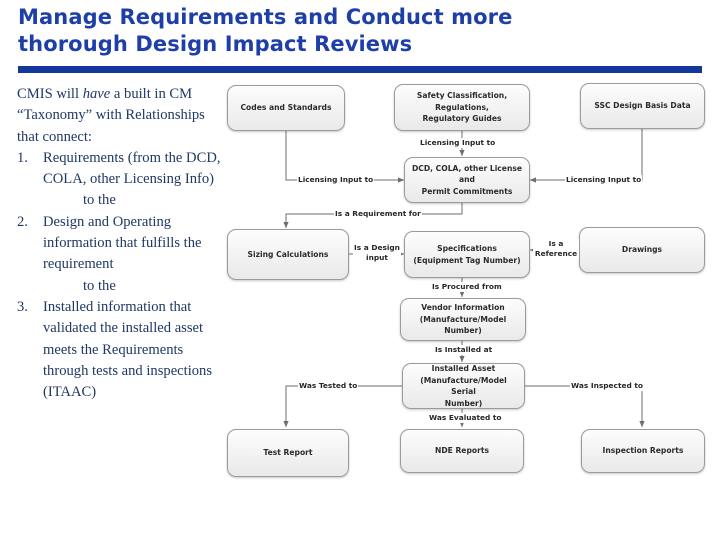  Describe the element at coordinates (467, 191) in the screenshot. I see `node-label-line-2: Permit Commitments` at that location.